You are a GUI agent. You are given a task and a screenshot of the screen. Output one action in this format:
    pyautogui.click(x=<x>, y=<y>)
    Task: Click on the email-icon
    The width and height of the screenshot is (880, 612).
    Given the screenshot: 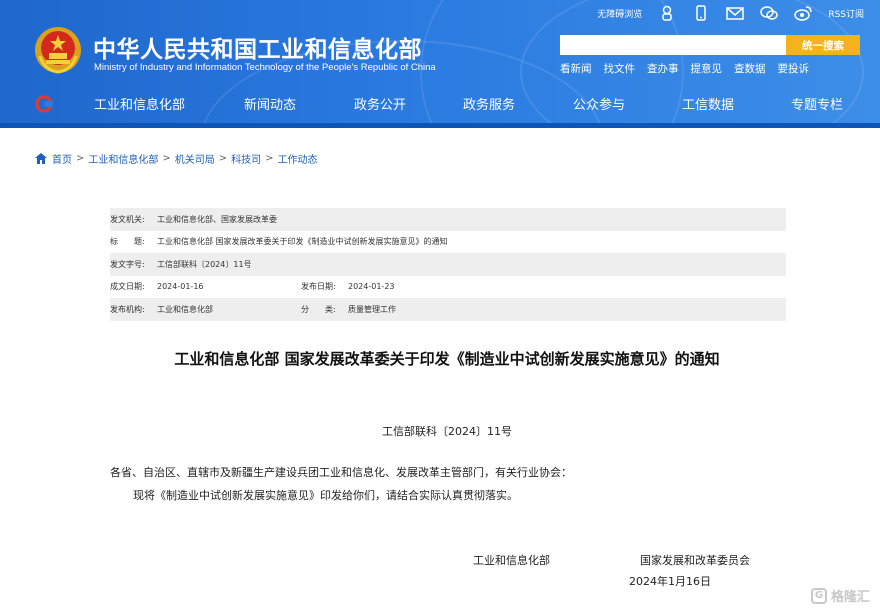 What is the action you would take?
    pyautogui.click(x=735, y=13)
    